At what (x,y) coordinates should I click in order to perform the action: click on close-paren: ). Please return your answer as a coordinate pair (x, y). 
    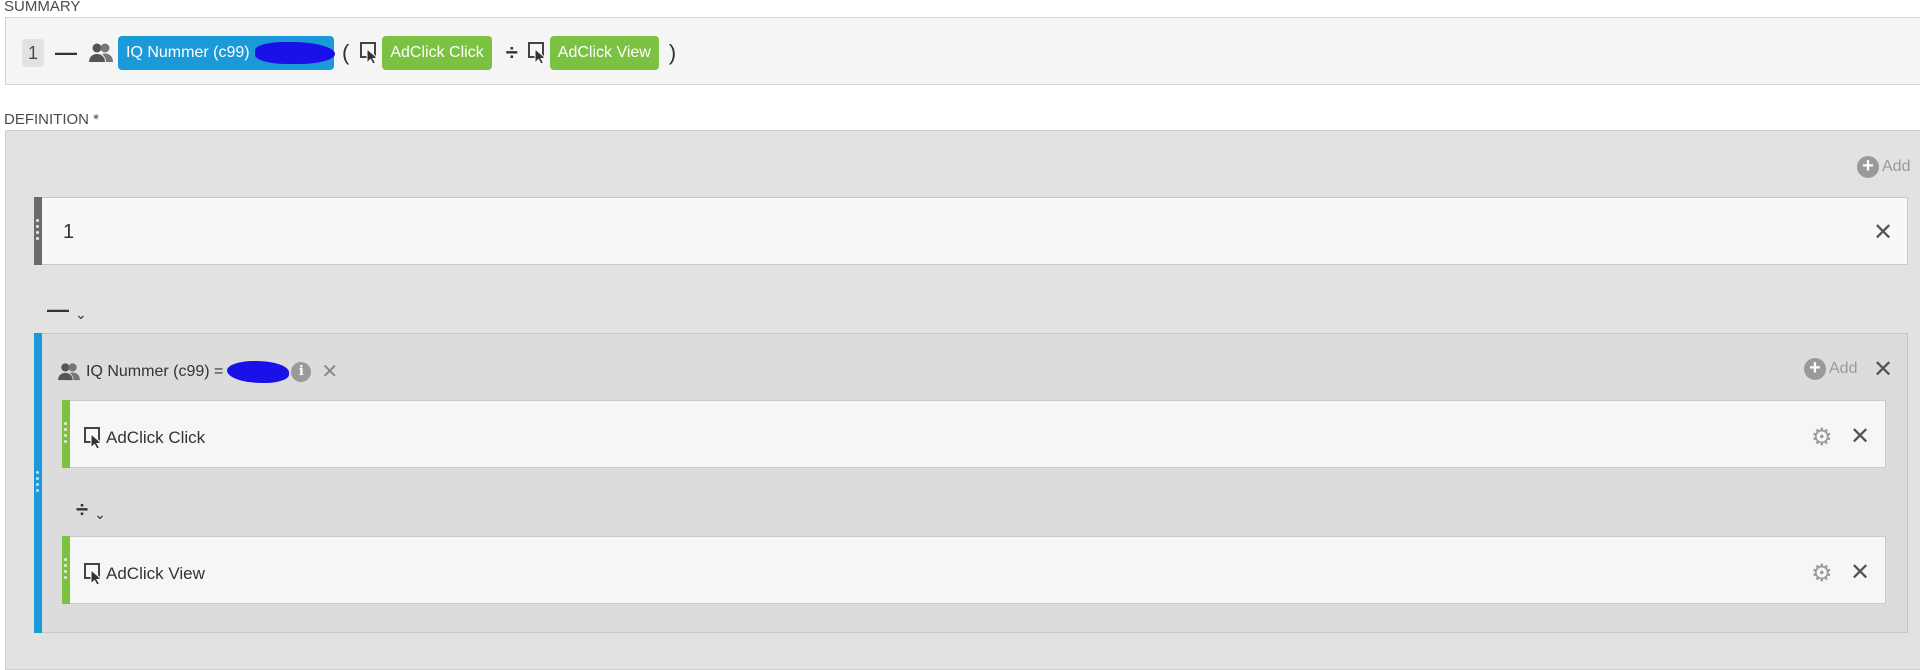
    Looking at the image, I should click on (672, 52).